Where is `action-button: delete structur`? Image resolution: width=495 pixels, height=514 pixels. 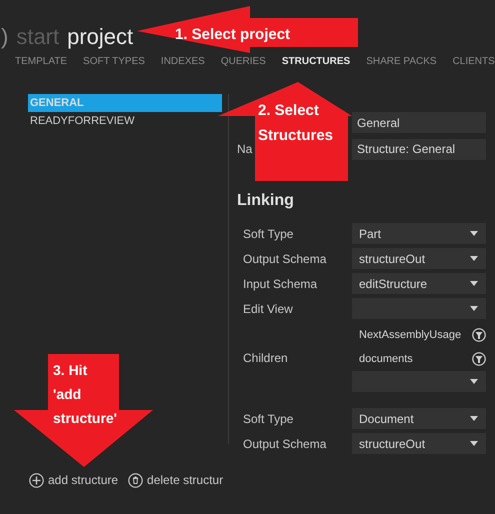
action-button: delete structur is located at coordinates (176, 480).